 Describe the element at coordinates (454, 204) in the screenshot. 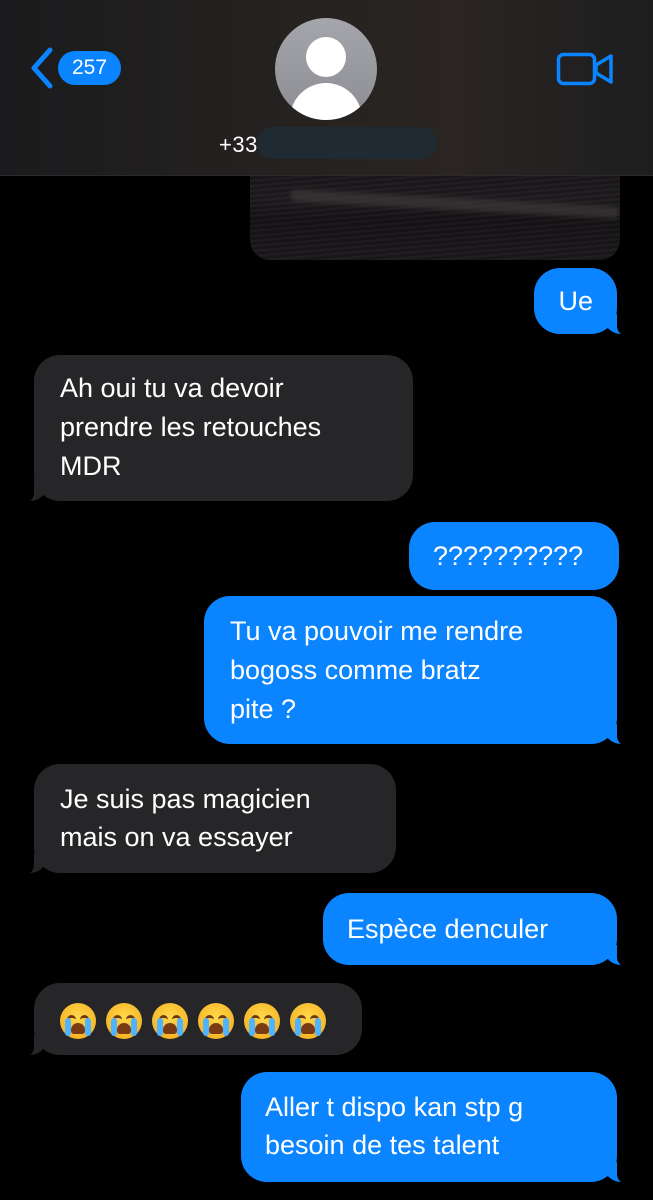

I see `image-content` at that location.